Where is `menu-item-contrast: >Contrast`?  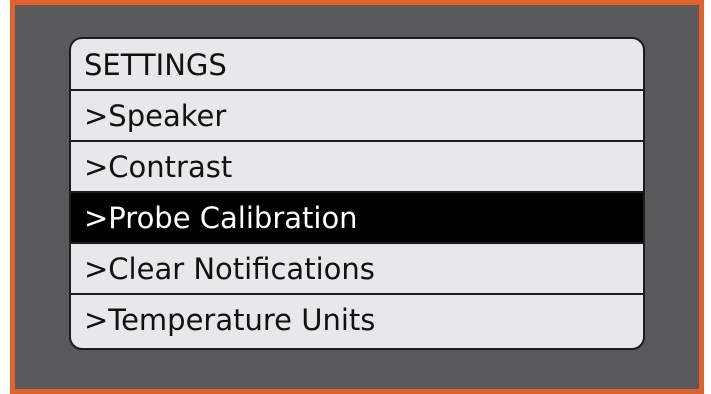
menu-item-contrast: >Contrast is located at coordinates (357, 167).